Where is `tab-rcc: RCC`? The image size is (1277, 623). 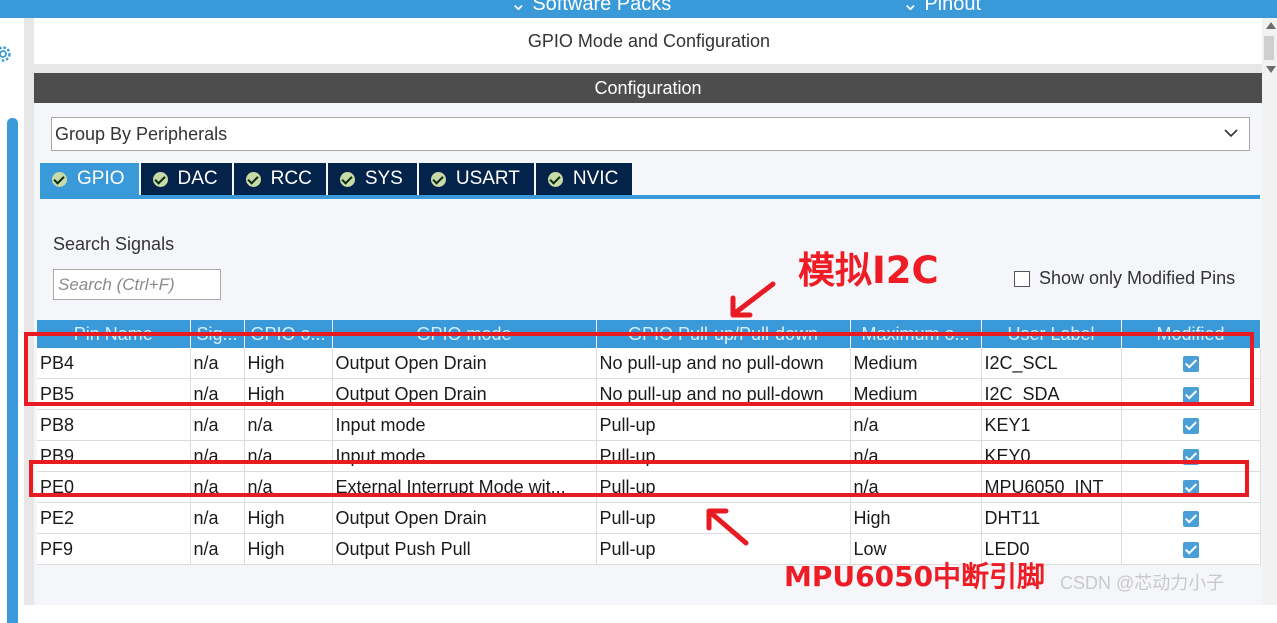
tab-rcc: RCC is located at coordinates (279, 179).